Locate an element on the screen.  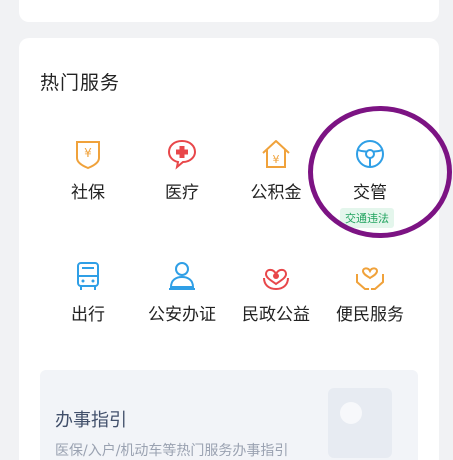
charity-heart-icon is located at coordinates (276, 276).